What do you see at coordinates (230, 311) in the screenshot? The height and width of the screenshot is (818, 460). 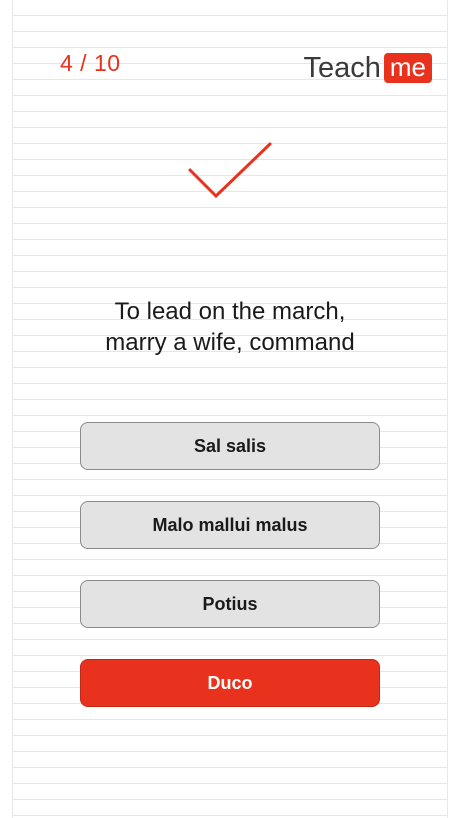 I see `question-line-1: To lead on the march,` at bounding box center [230, 311].